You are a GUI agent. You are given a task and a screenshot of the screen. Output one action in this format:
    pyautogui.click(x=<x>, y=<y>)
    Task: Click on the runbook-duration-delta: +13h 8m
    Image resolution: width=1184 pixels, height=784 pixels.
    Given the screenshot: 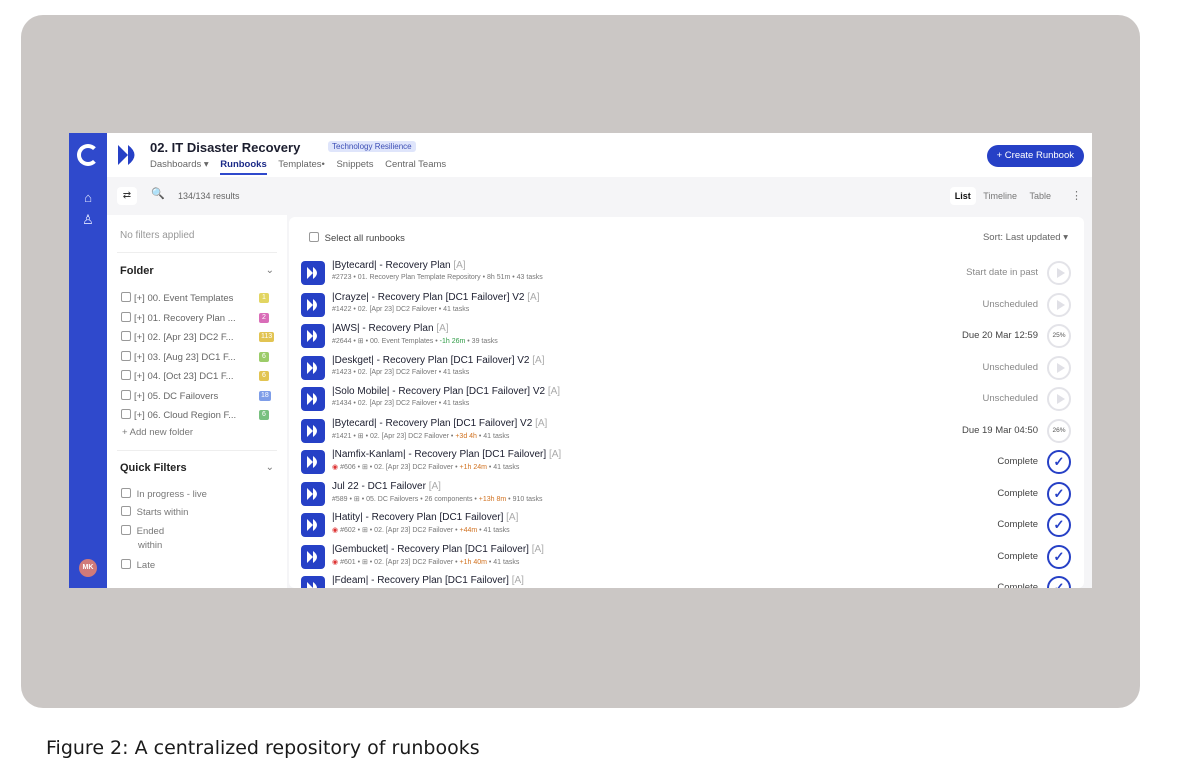 What is the action you would take?
    pyautogui.click(x=492, y=499)
    